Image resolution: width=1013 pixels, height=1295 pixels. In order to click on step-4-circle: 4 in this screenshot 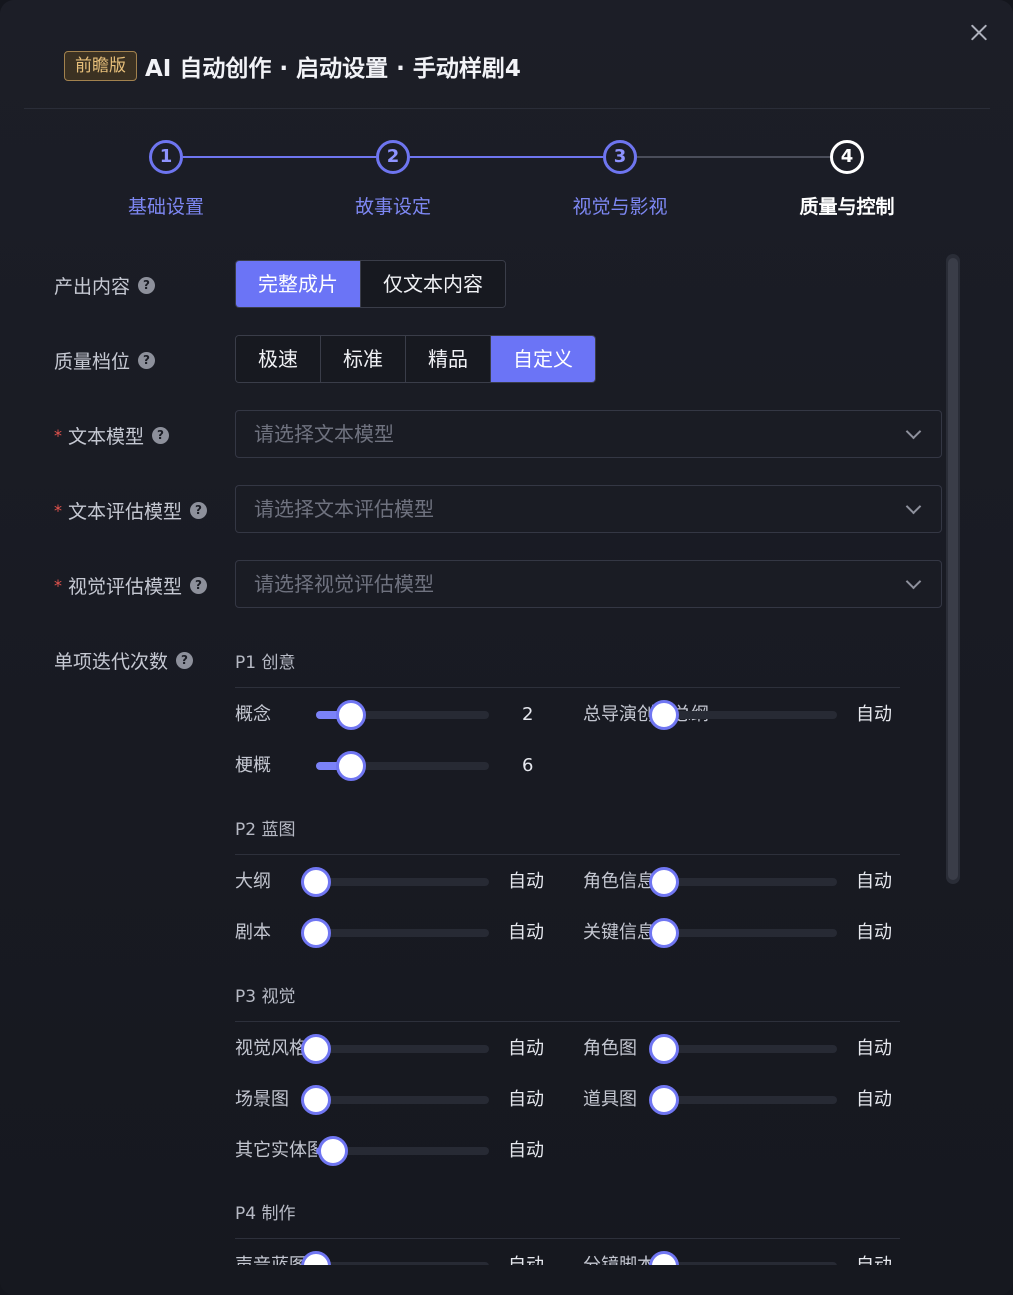, I will do `click(847, 157)`.